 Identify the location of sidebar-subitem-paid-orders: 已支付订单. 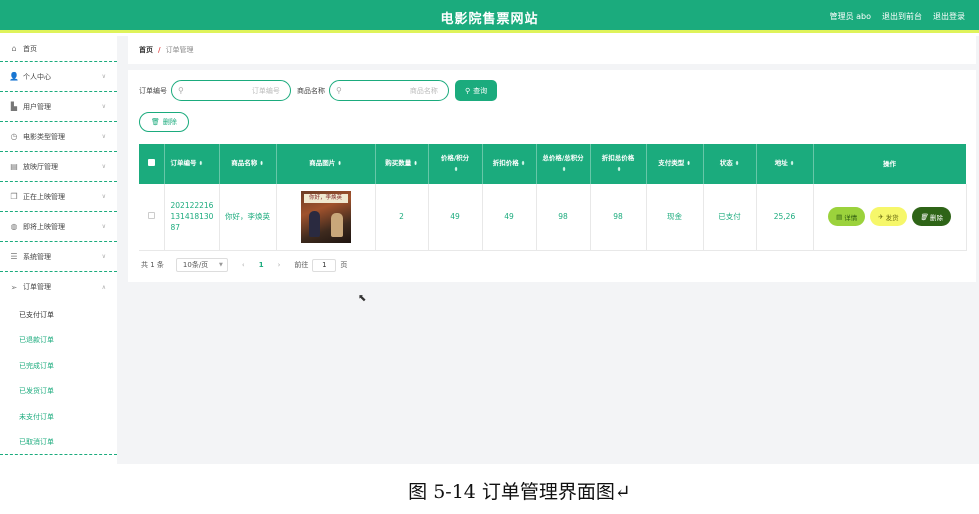
(58, 315).